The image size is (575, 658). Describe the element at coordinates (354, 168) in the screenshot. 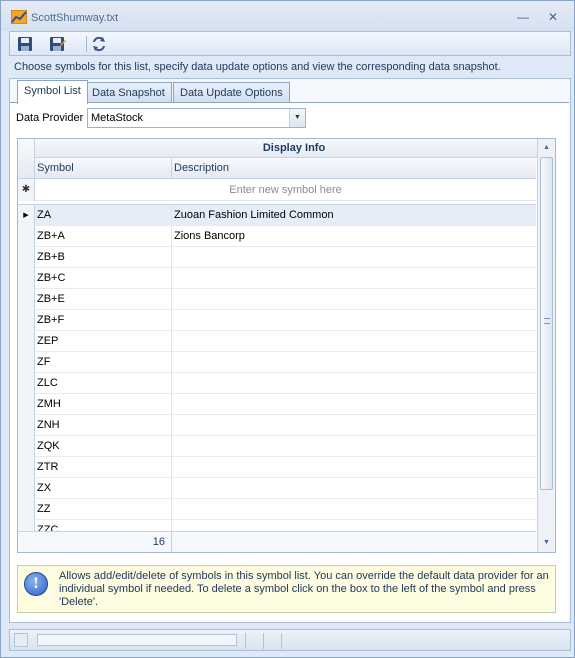

I see `column-header-description: Description` at that location.